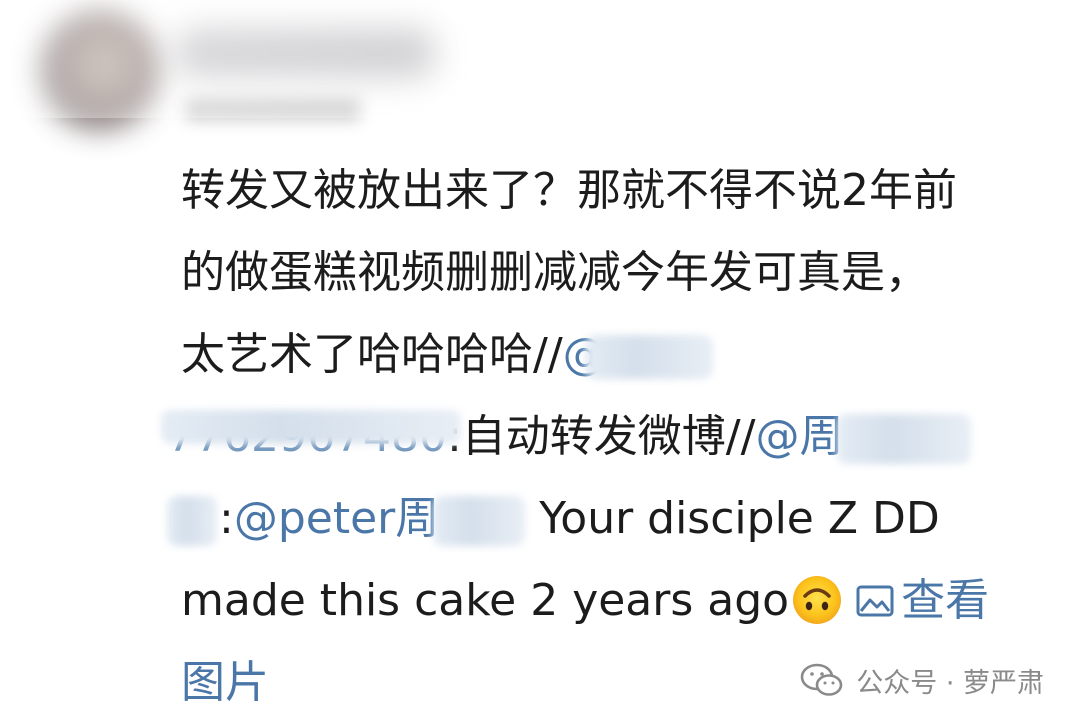 This screenshot has width=1080, height=724. I want to click on mention-link: 7762967480, so click(311, 437).